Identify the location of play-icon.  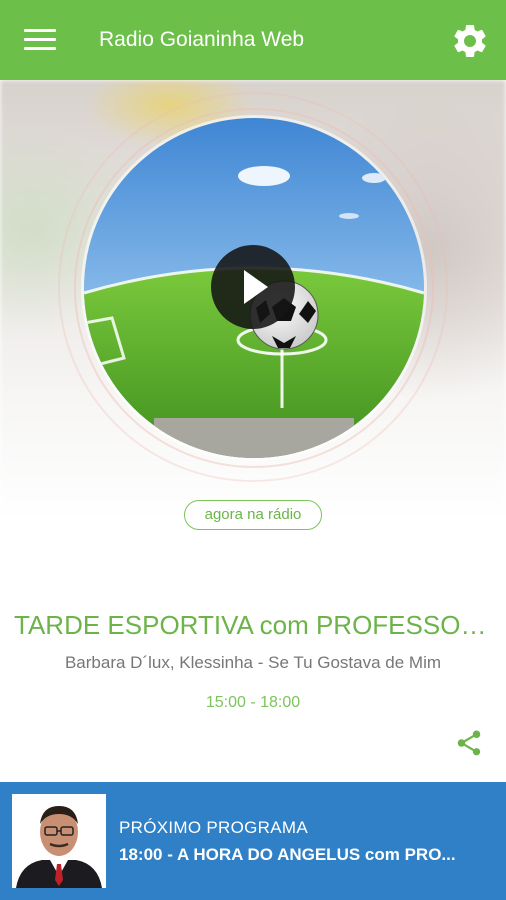
(253, 287).